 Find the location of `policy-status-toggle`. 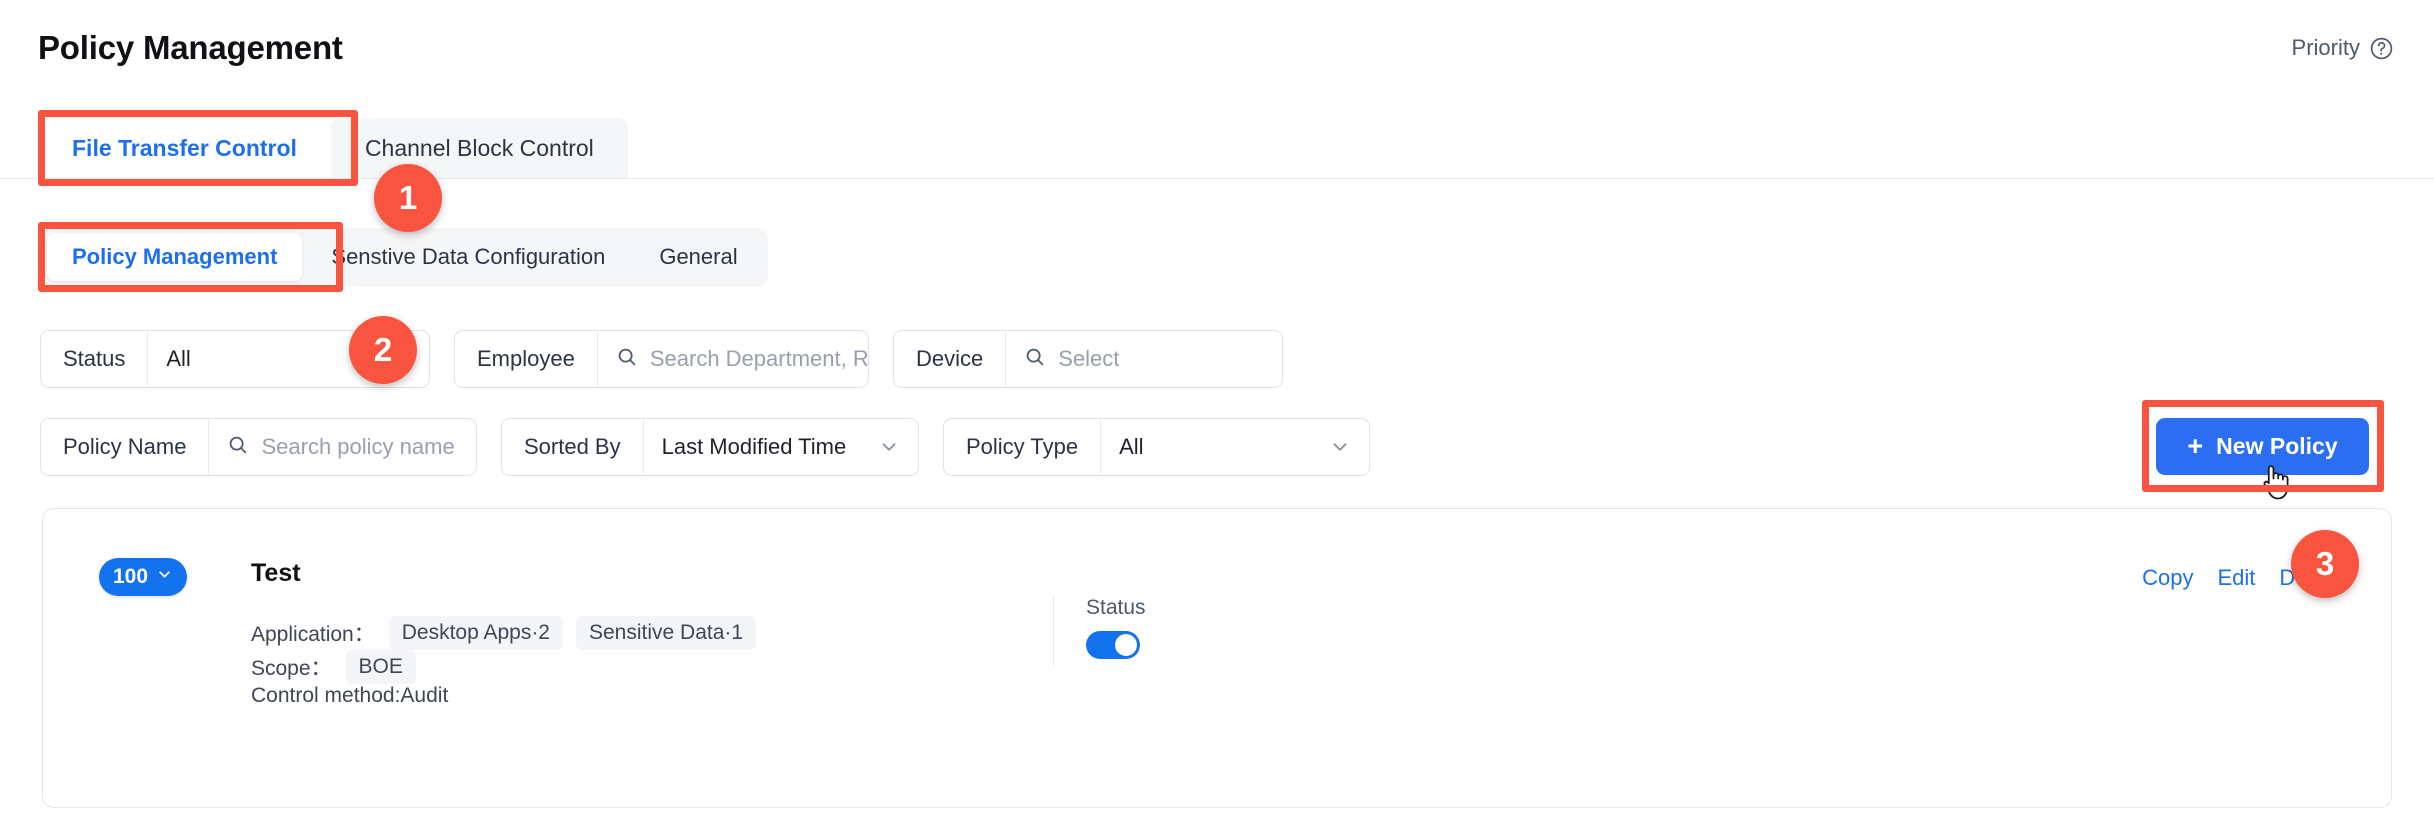

policy-status-toggle is located at coordinates (1113, 645).